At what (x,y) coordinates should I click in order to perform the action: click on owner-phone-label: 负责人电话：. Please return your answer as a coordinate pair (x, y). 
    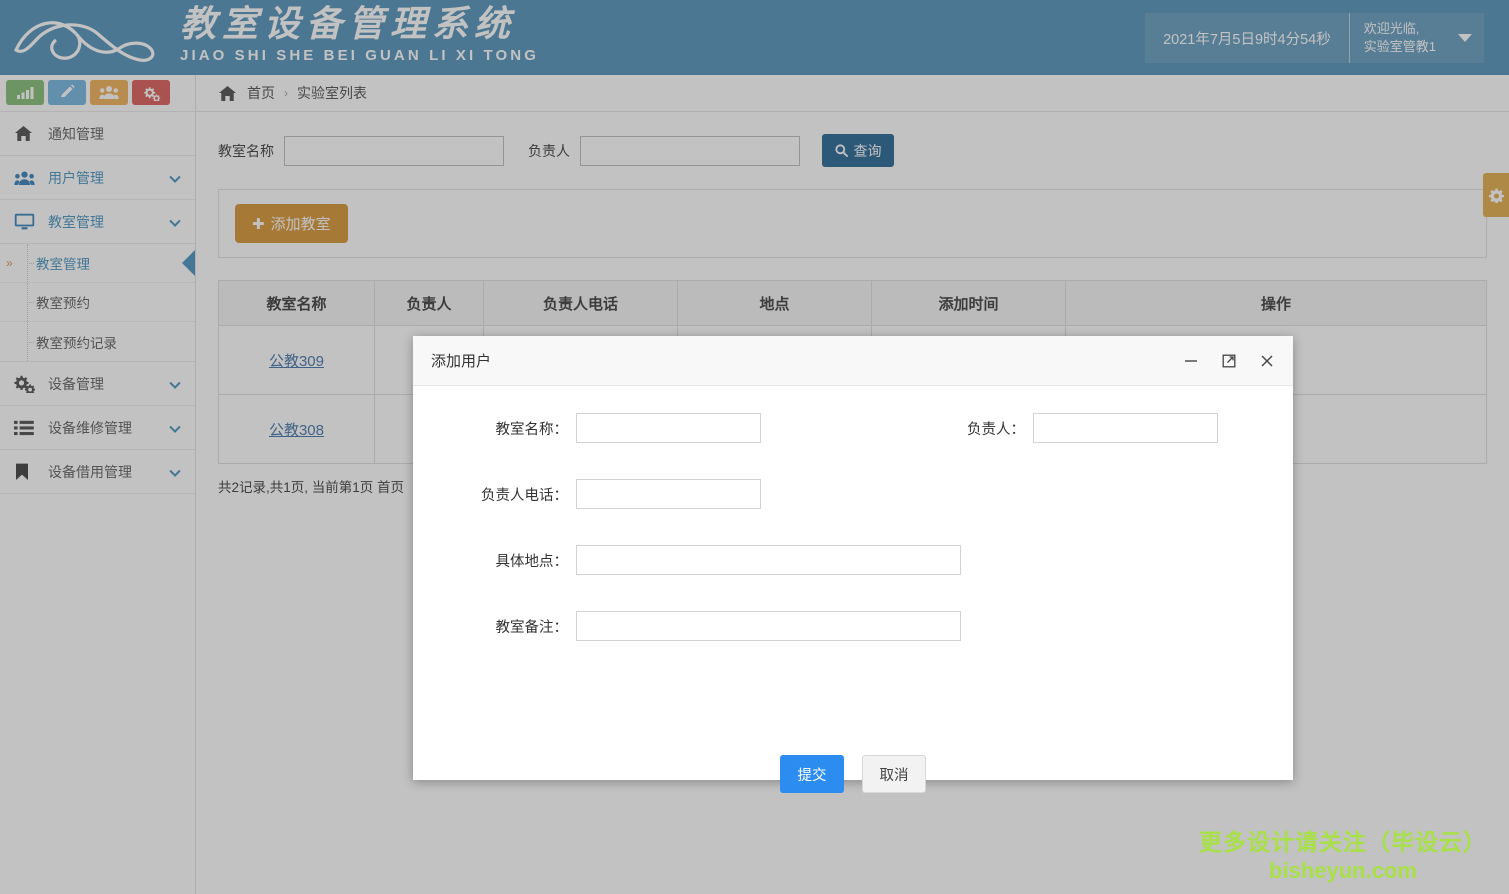
    Looking at the image, I should click on (524, 495).